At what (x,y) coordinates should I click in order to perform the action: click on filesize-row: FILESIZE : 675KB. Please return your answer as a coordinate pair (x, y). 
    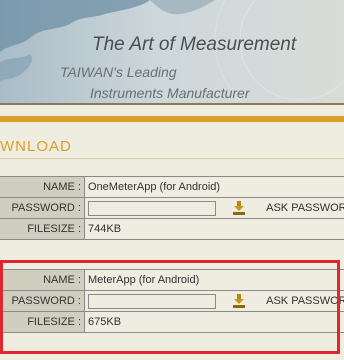
    Looking at the image, I should click on (172, 322).